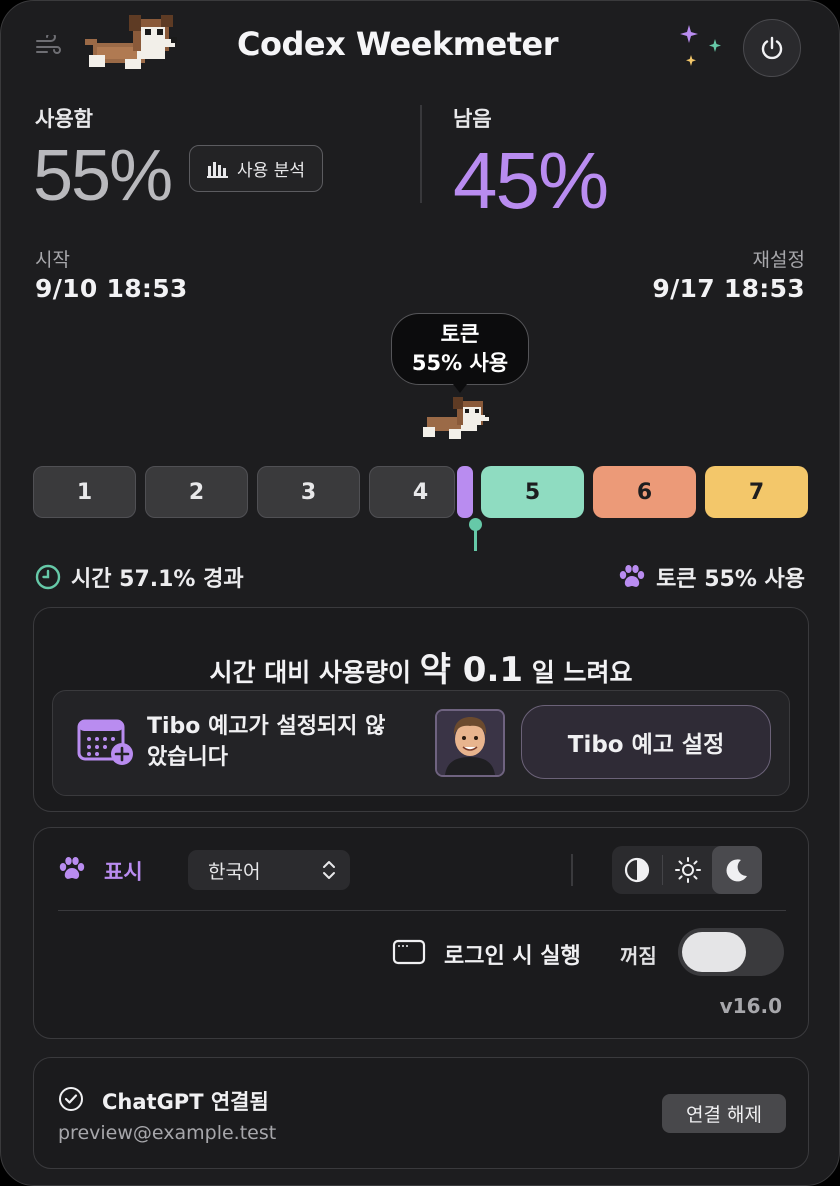  I want to click on window-icon, so click(409, 954).